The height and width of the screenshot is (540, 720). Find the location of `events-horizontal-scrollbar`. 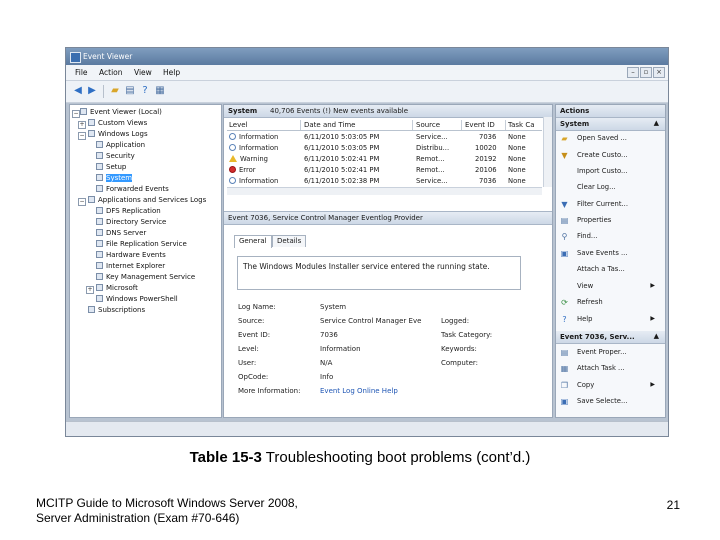

events-horizontal-scrollbar is located at coordinates (384, 191).